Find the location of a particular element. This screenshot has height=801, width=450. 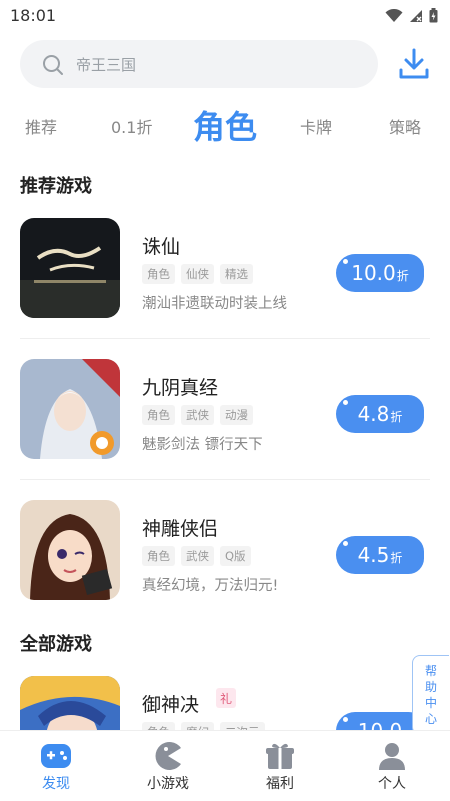

tag-list: 角色 魔幻 二次元 is located at coordinates (203, 726).